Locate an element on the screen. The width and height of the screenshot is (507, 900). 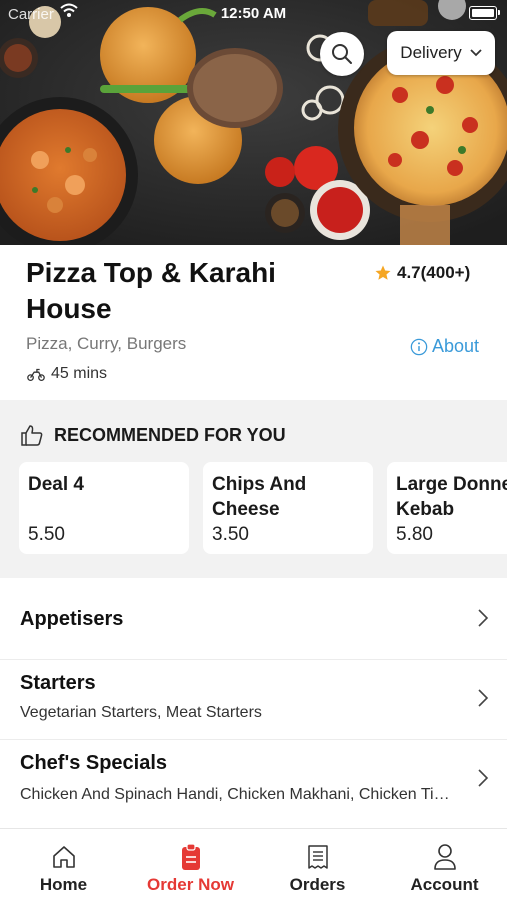
home-icon is located at coordinates (63, 857).